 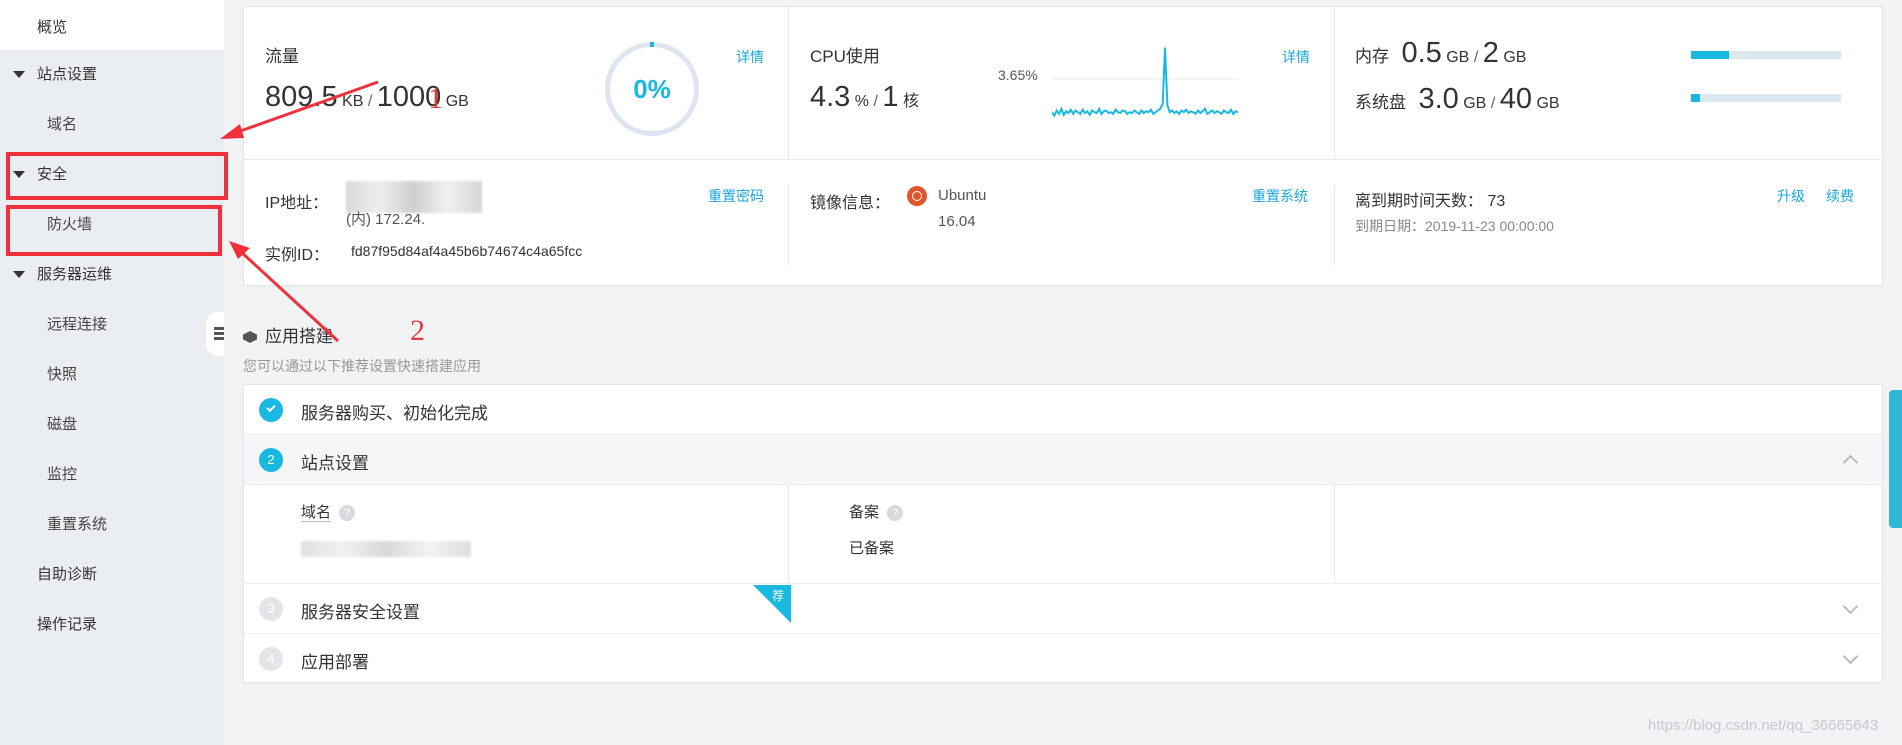 I want to click on annotation-arrows, so click(x=299, y=211).